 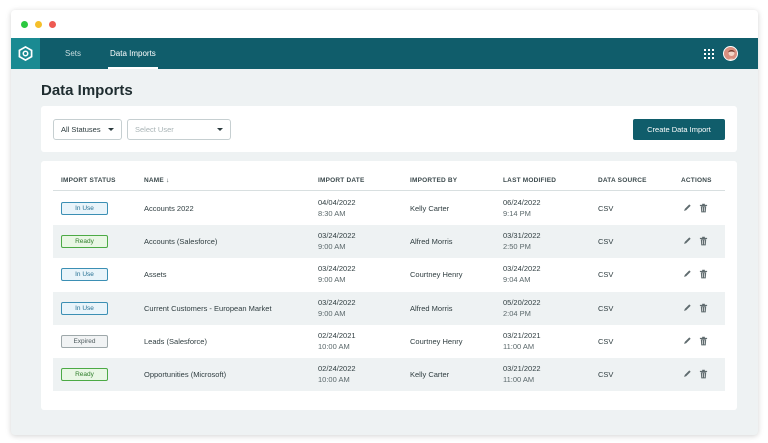 What do you see at coordinates (522, 335) in the screenshot?
I see `modified-date: 03/21/2021` at bounding box center [522, 335].